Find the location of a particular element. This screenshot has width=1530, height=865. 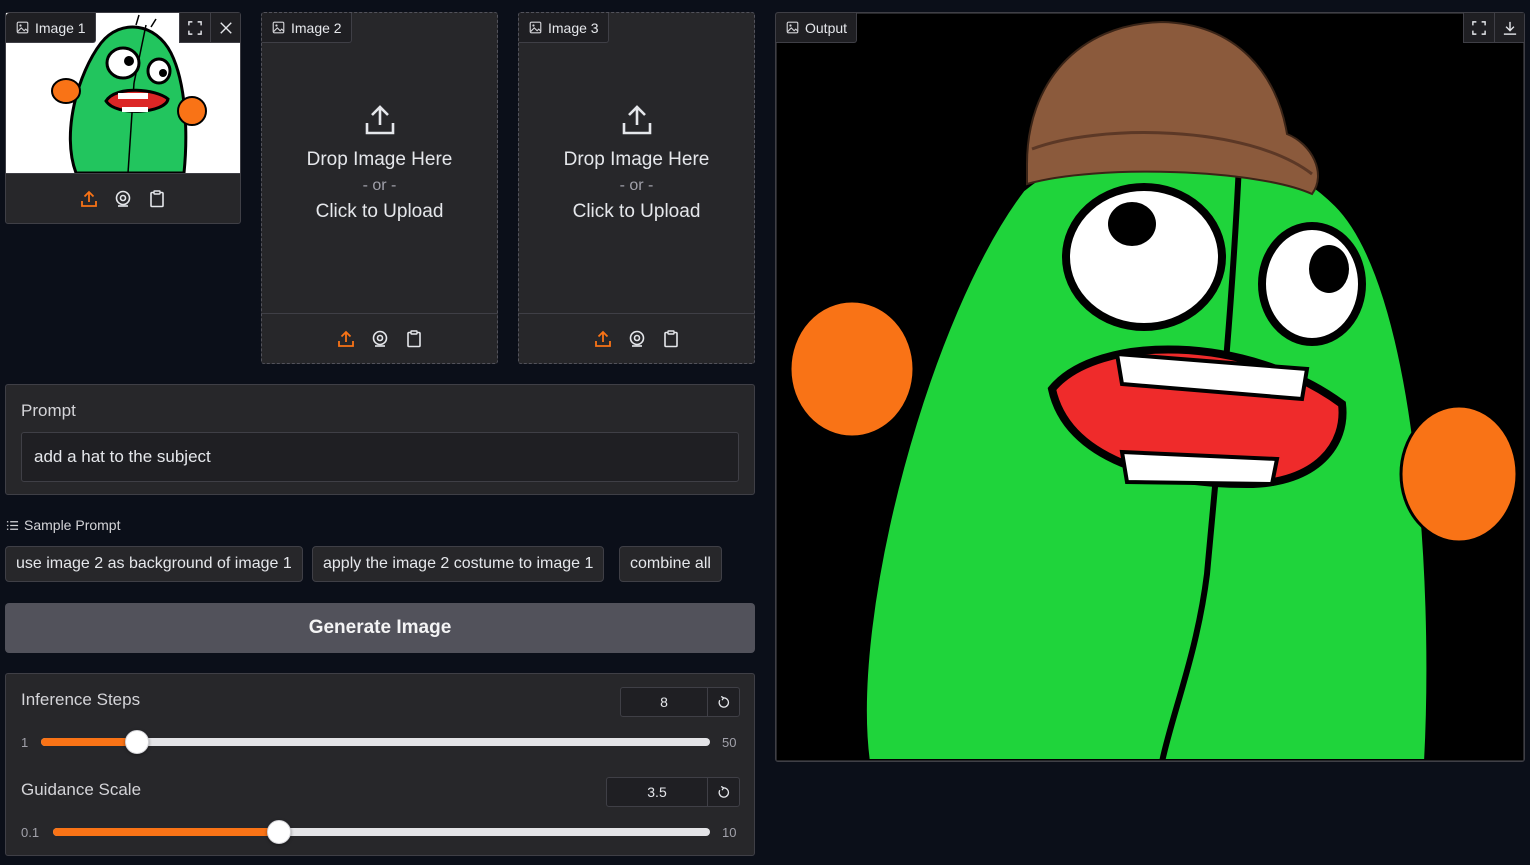

image-3-toolbar is located at coordinates (636, 338).